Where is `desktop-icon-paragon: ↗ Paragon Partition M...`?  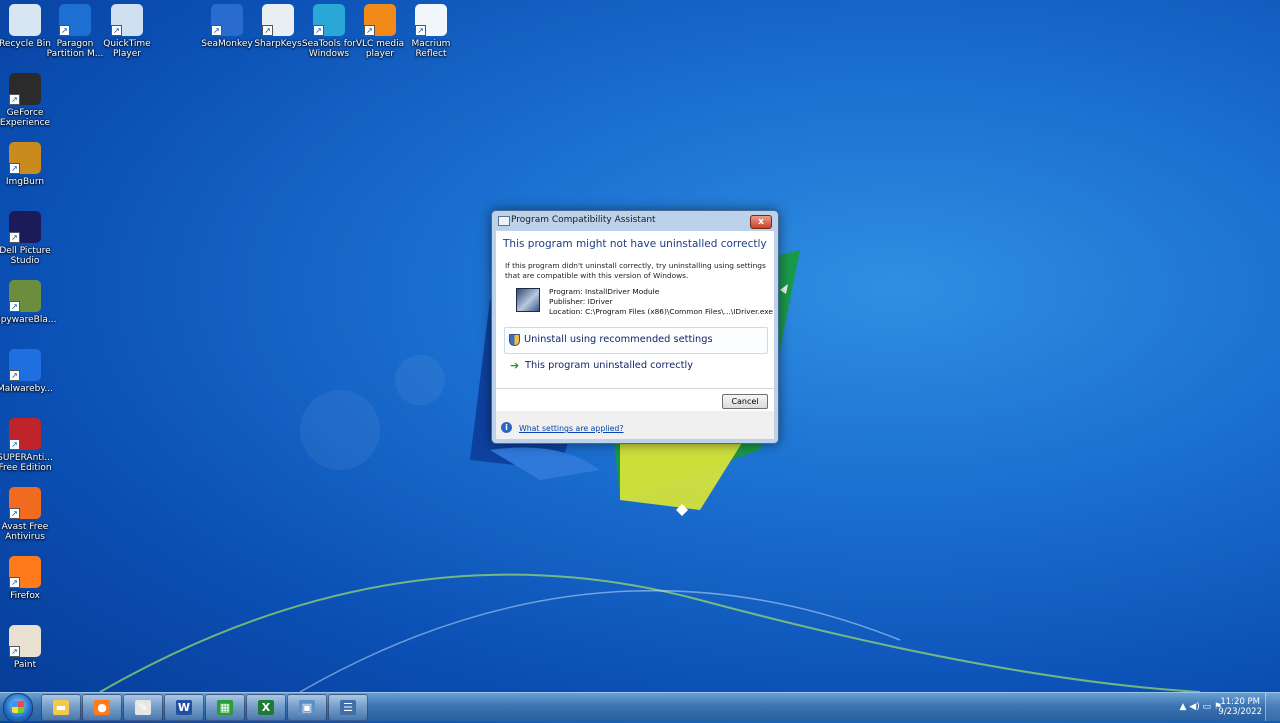 desktop-icon-paragon: ↗ Paragon Partition M... is located at coordinates (75, 31).